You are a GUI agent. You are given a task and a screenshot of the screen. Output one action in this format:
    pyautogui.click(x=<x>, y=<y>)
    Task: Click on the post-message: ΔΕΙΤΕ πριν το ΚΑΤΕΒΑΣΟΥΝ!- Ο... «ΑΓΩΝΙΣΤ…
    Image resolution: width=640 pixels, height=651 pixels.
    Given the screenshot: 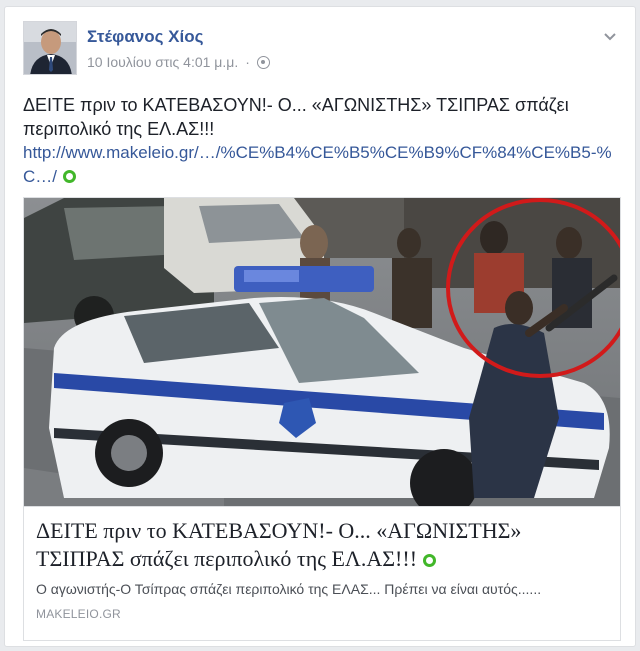 What is the action you would take?
    pyautogui.click(x=296, y=117)
    